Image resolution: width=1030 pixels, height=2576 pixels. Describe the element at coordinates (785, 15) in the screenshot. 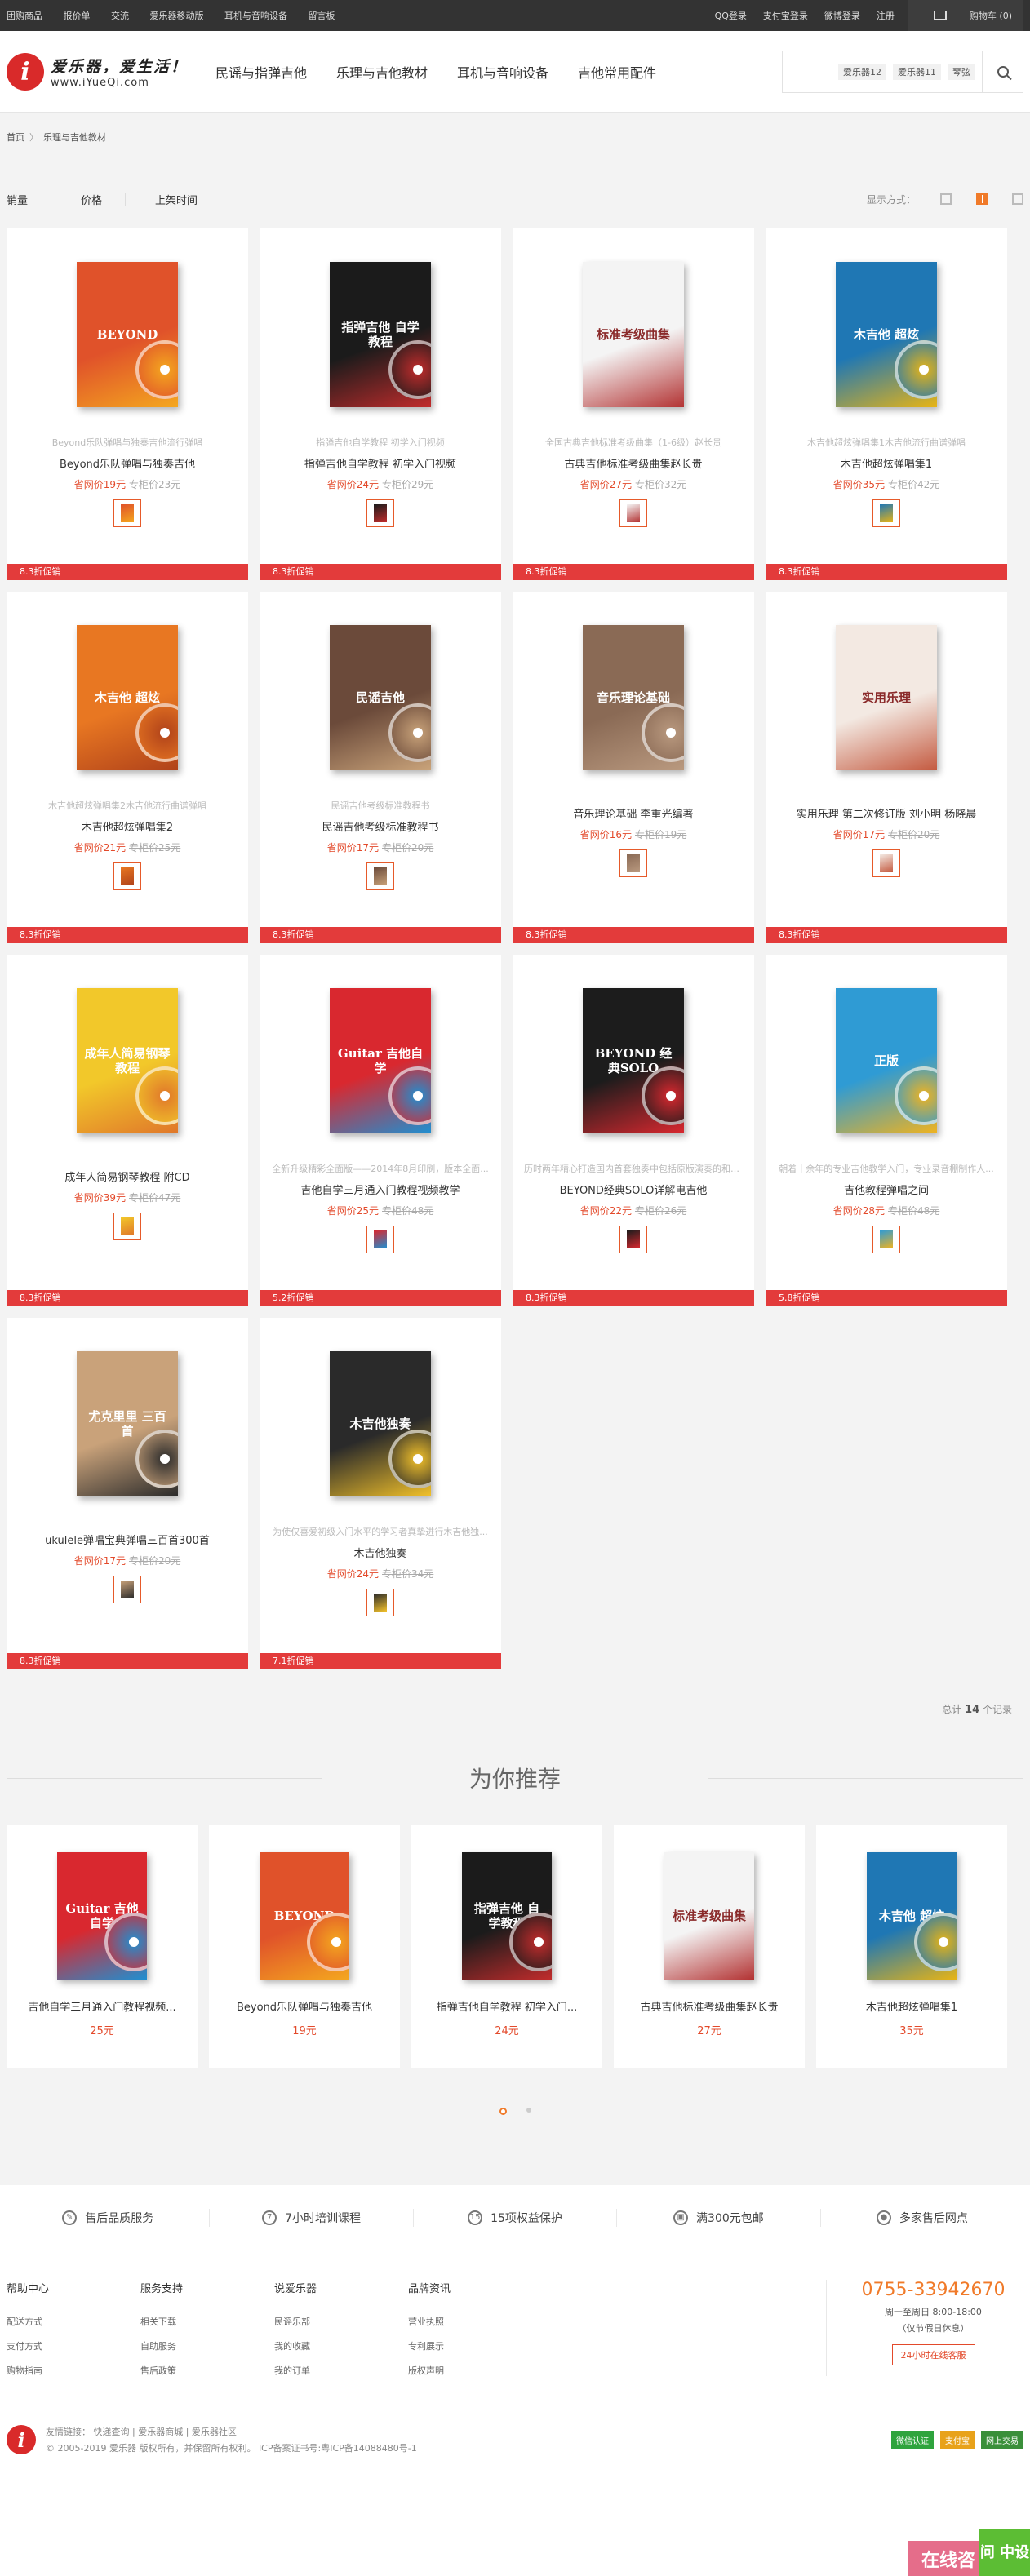

I see `alipay-login-link: 支付宝登录` at that location.